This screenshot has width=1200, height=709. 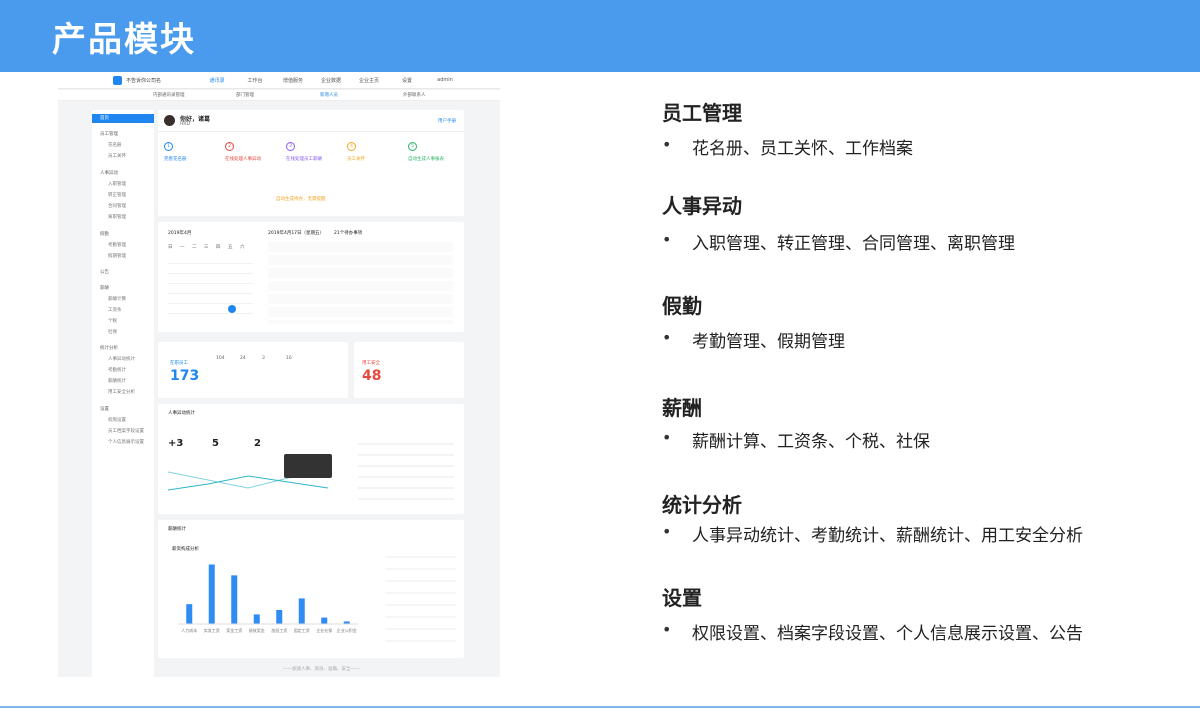 What do you see at coordinates (301, 199) in the screenshot?
I see `reminder-text: 自动生成待办，无需提醒` at bounding box center [301, 199].